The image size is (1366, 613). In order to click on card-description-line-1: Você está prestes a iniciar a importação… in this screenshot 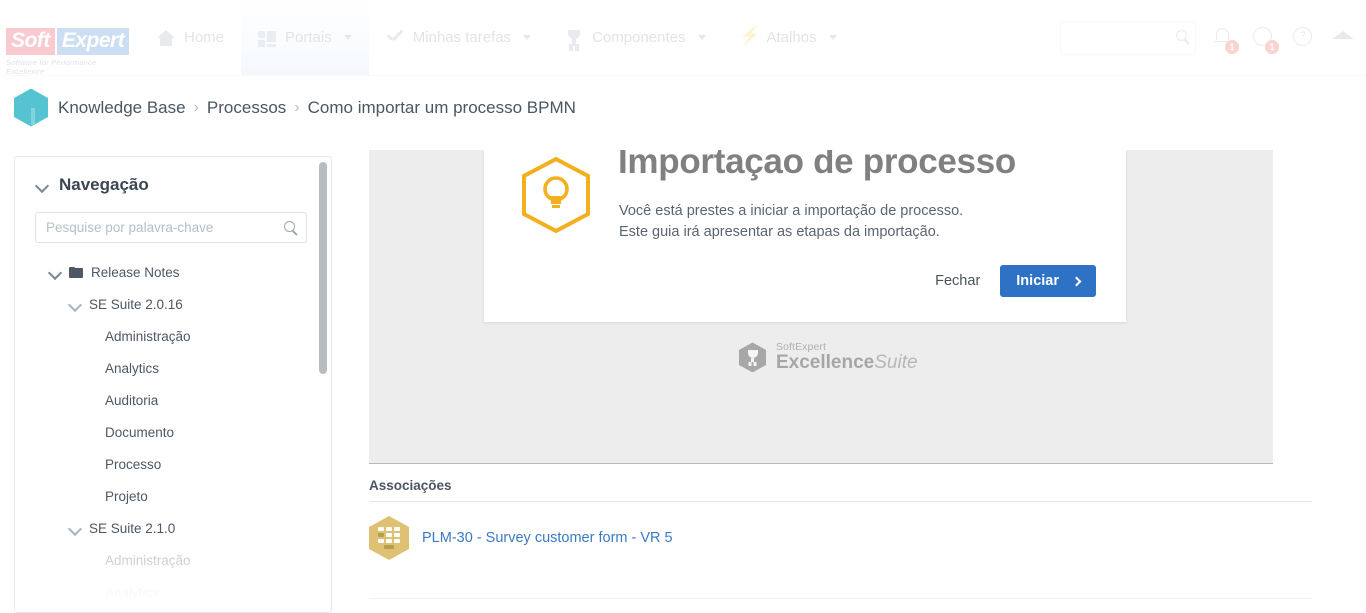, I will do `click(791, 211)`.